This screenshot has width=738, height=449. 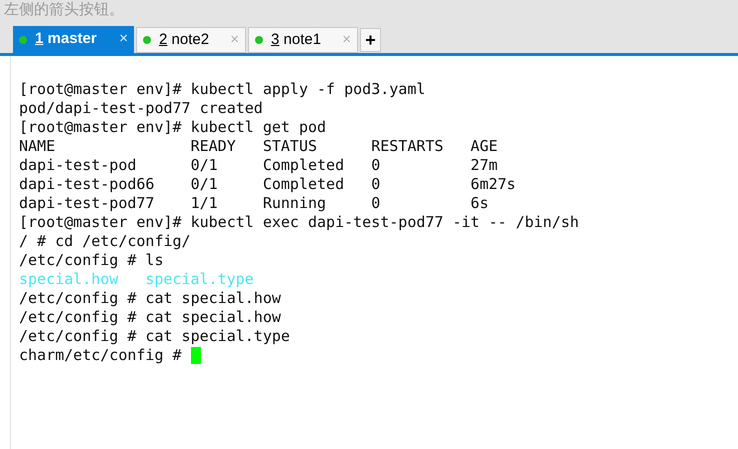 What do you see at coordinates (154, 336) in the screenshot?
I see `terminal-line: /etc/config # cat special.type` at bounding box center [154, 336].